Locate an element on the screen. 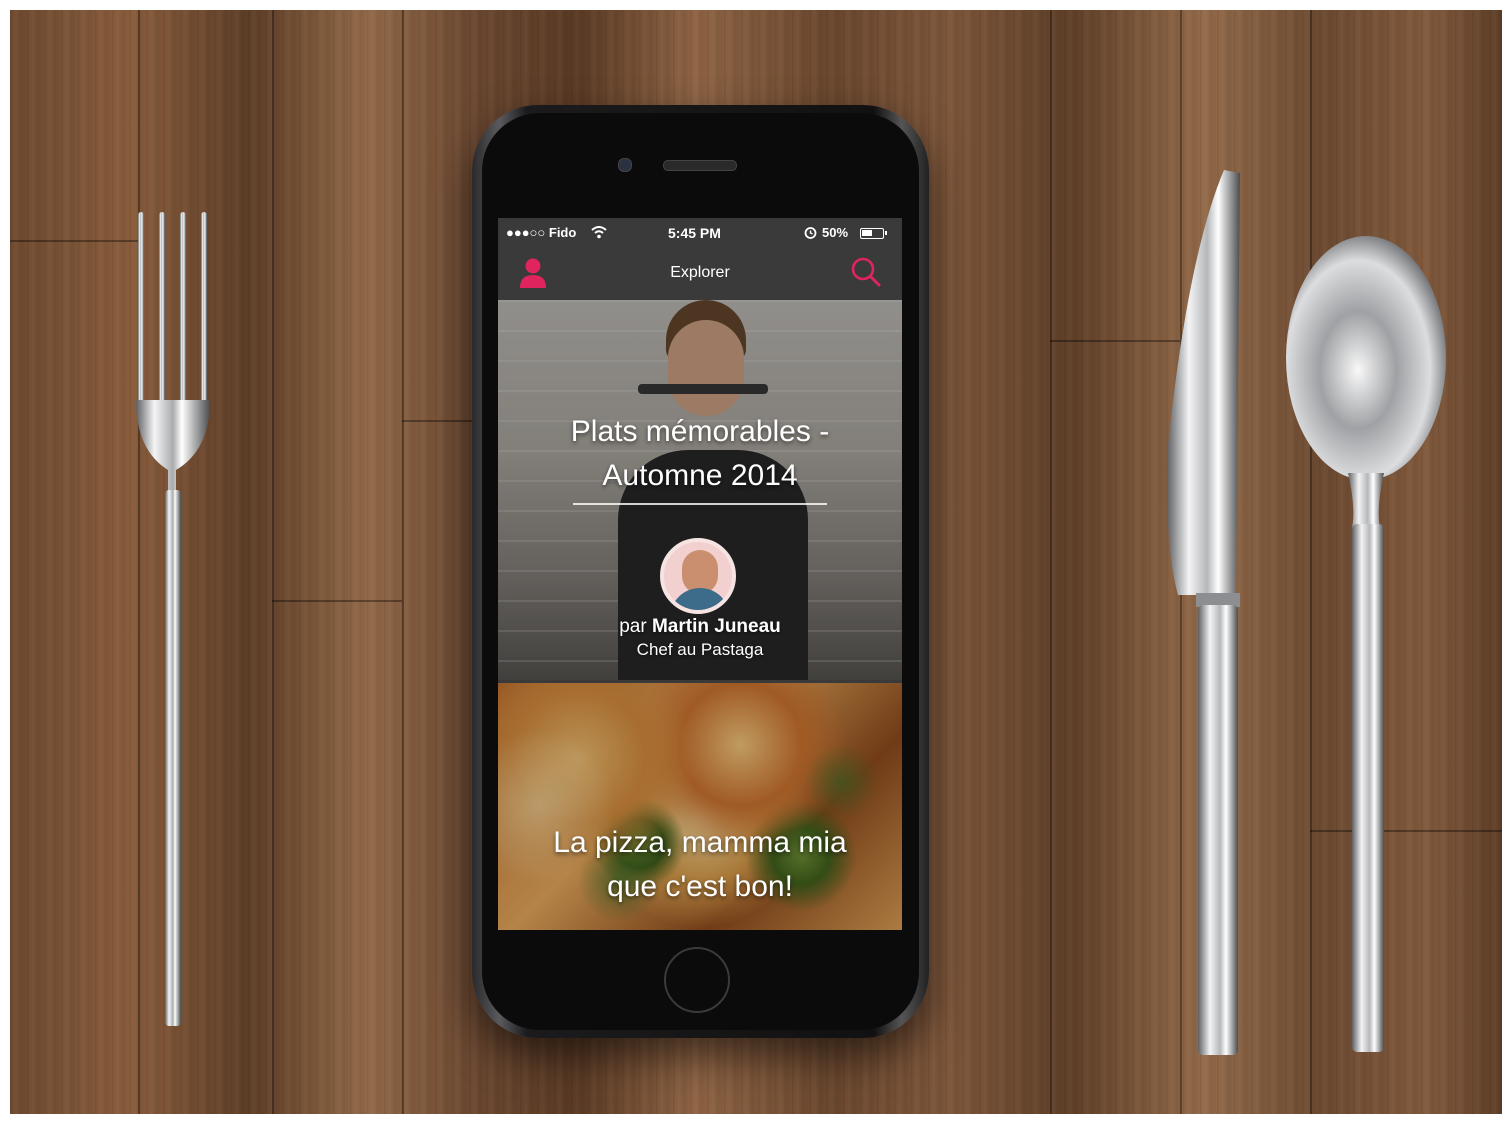  author-name: Martin Juneau is located at coordinates (716, 626).